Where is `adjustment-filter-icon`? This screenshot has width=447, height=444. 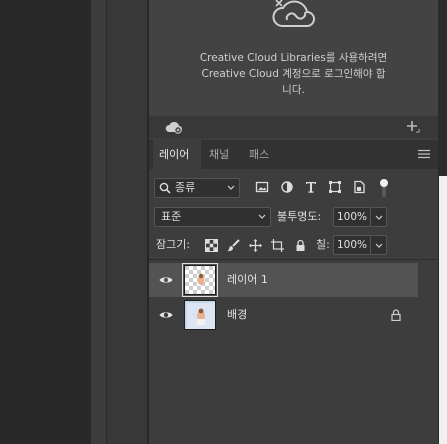 adjustment-filter-icon is located at coordinates (287, 187).